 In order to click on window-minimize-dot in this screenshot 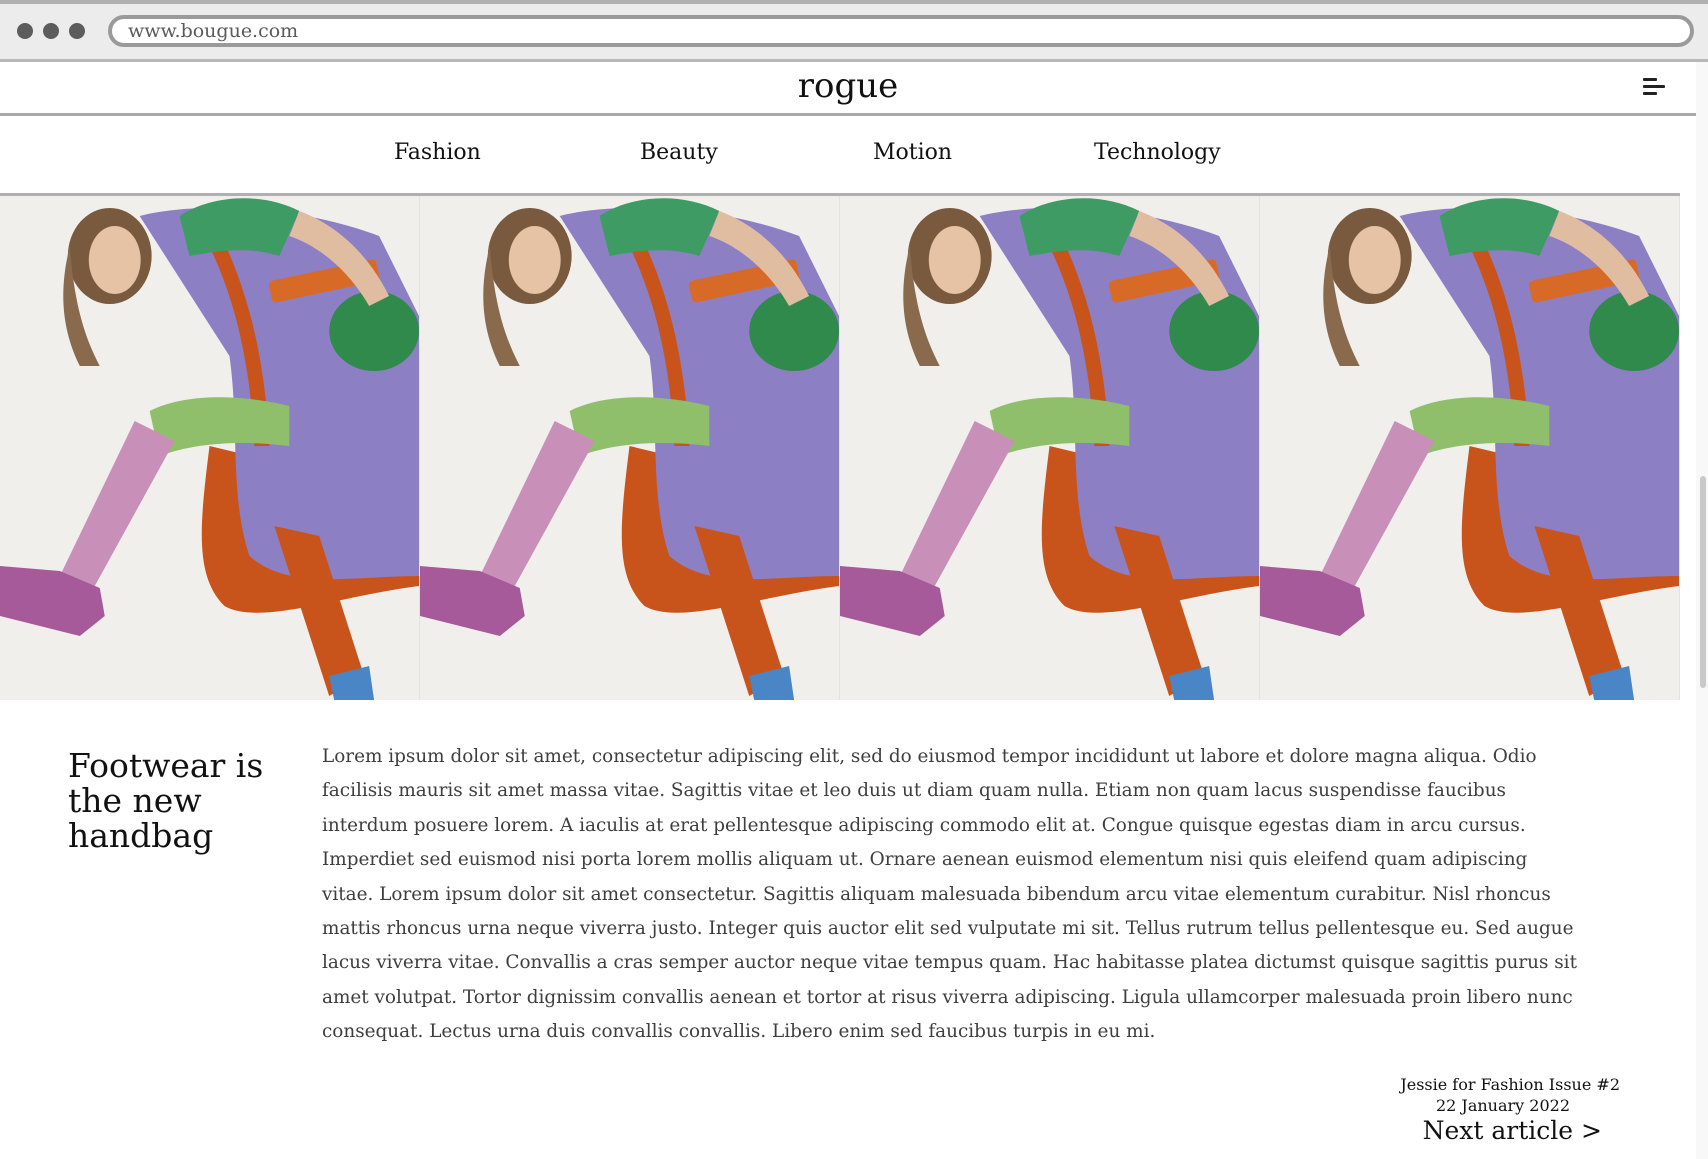, I will do `click(51, 31)`.